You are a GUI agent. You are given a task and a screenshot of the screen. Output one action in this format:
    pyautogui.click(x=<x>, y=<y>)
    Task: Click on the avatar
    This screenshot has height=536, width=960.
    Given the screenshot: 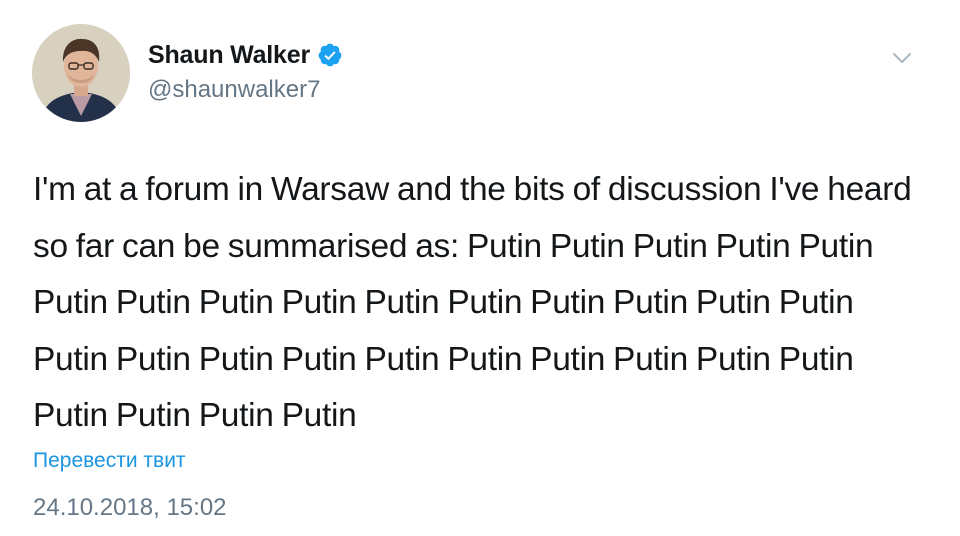 What is the action you would take?
    pyautogui.click(x=81, y=73)
    